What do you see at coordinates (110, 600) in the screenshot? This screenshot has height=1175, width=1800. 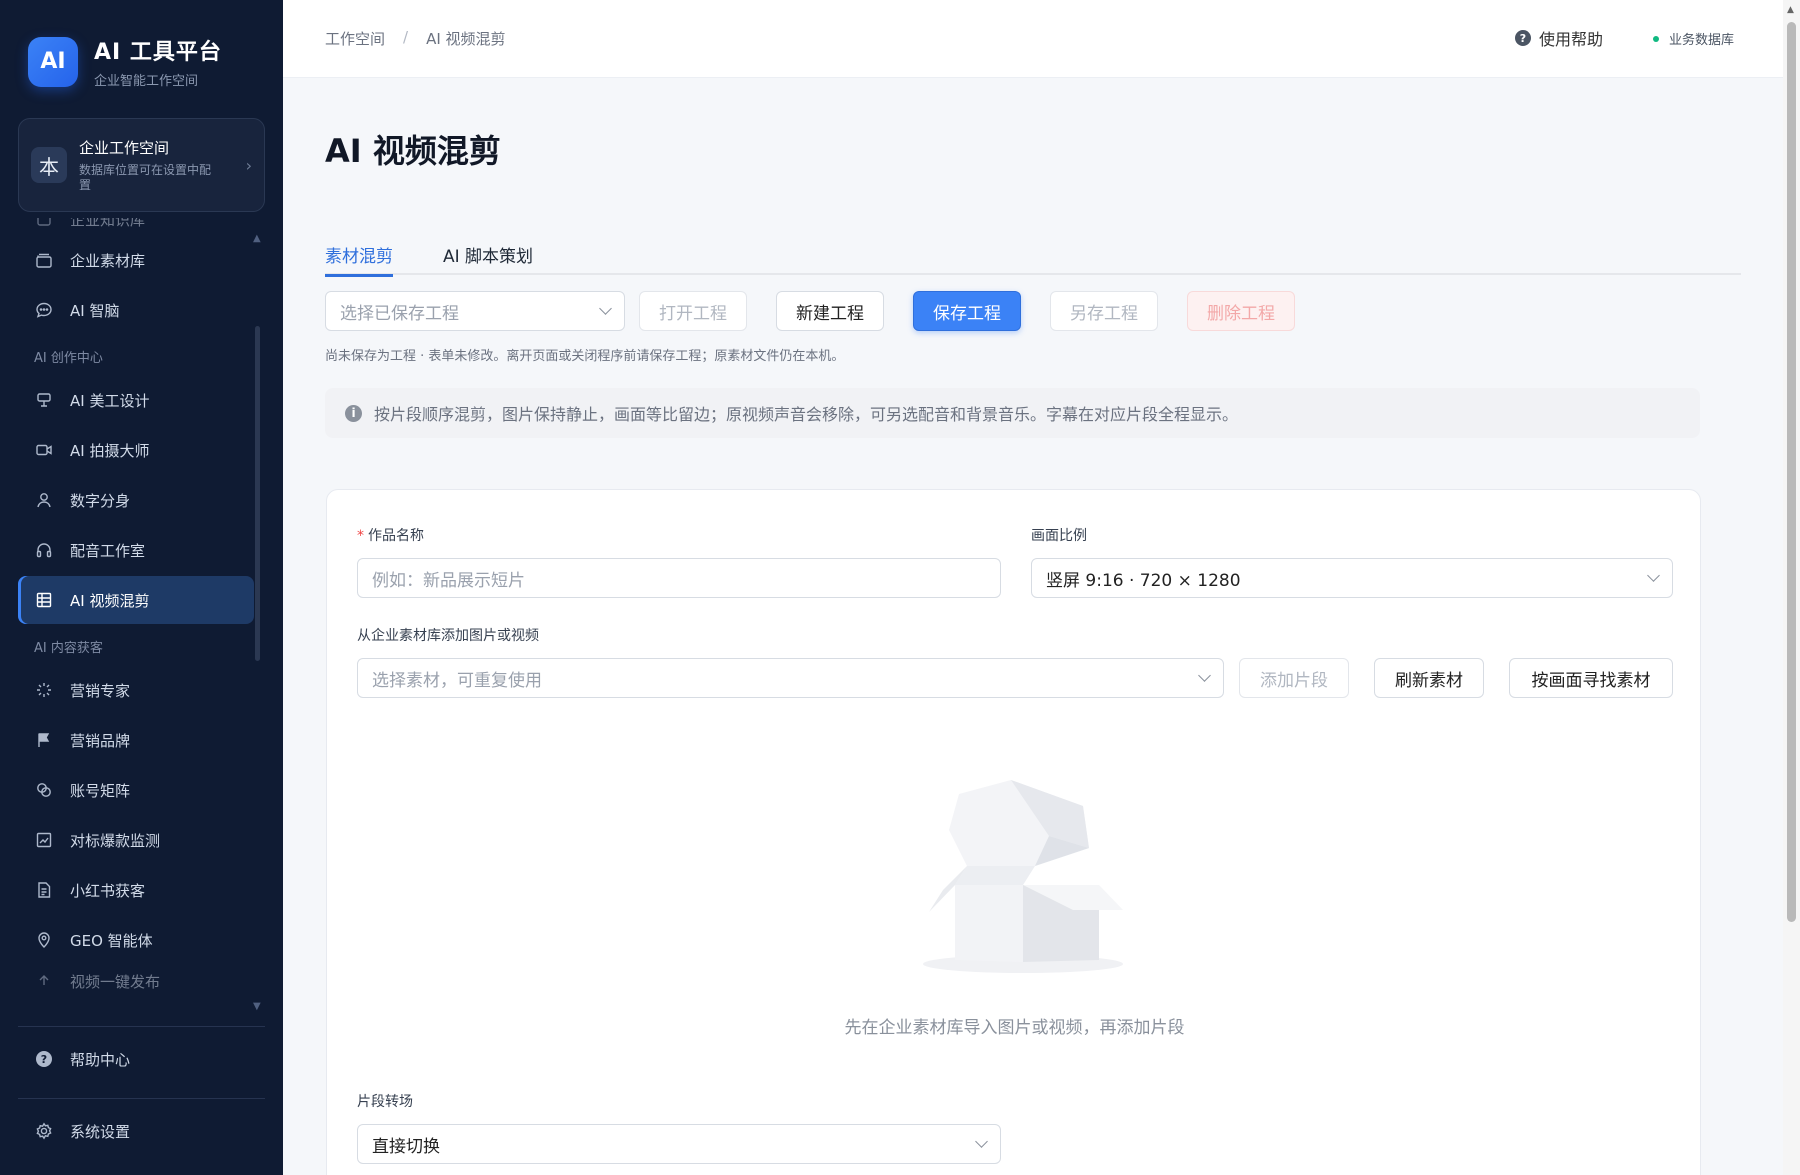 I see `sidebar-item-label: AI 视频混剪` at bounding box center [110, 600].